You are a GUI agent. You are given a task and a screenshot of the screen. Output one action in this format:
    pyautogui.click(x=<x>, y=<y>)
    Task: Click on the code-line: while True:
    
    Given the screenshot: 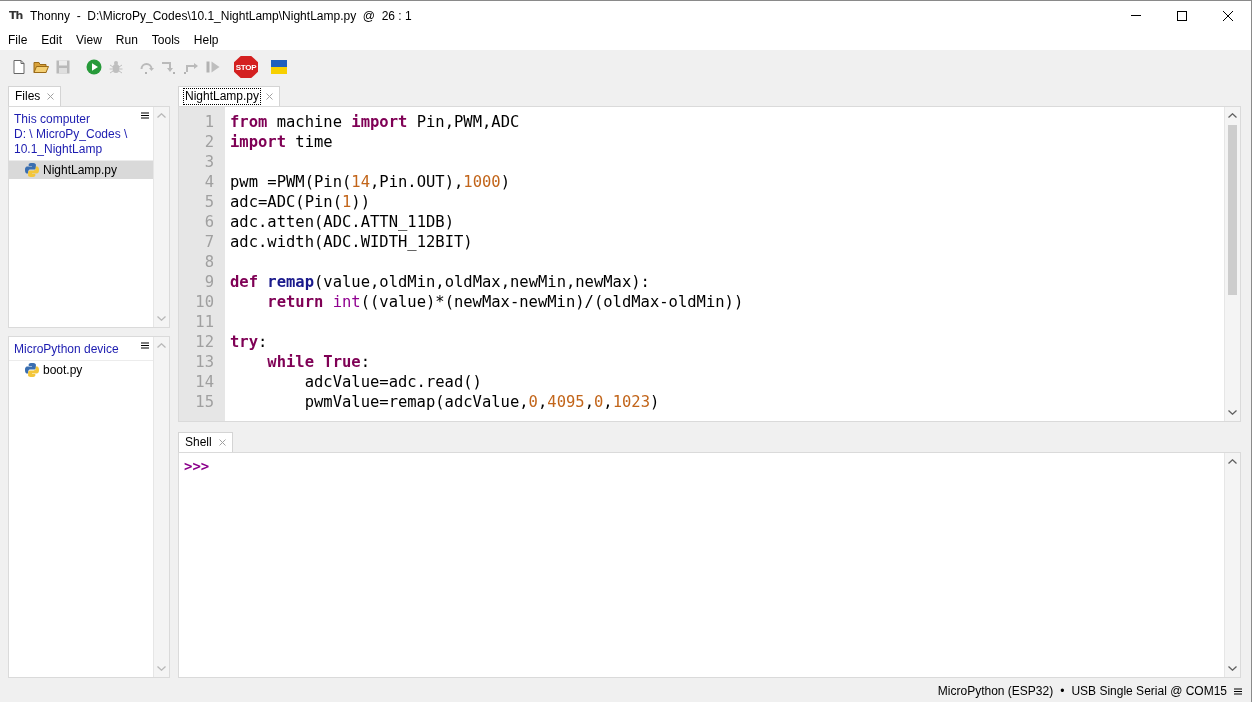 What is the action you would take?
    pyautogui.click(x=318, y=362)
    